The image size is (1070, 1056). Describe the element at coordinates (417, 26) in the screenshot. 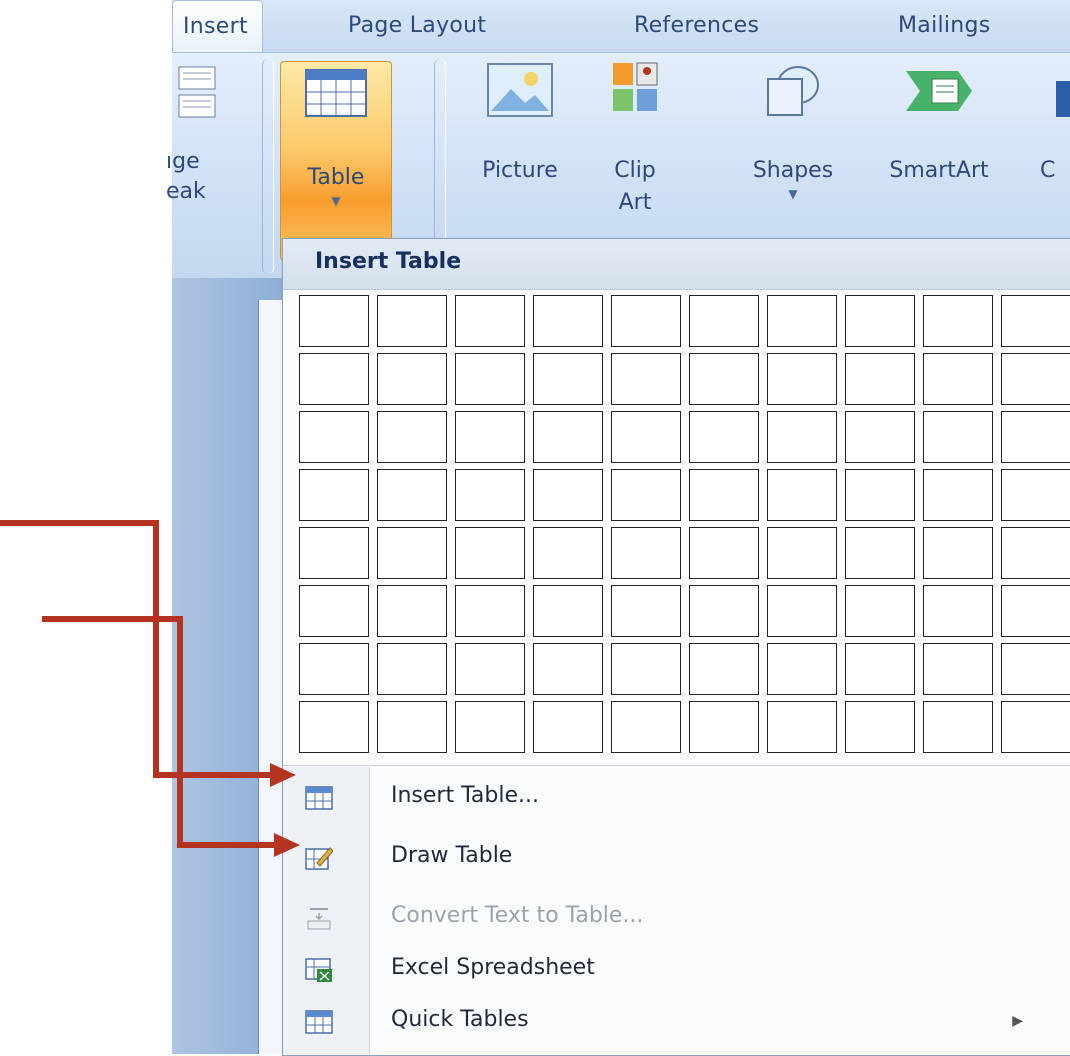

I see `tab-page-layout: Page Layout` at that location.